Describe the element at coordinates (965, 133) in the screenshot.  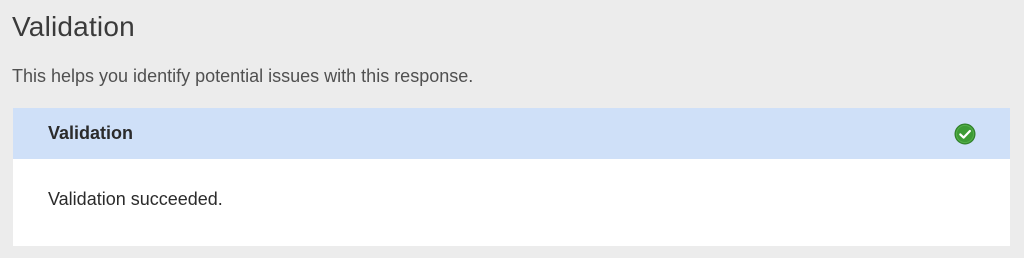
I see `check-circle-icon` at that location.